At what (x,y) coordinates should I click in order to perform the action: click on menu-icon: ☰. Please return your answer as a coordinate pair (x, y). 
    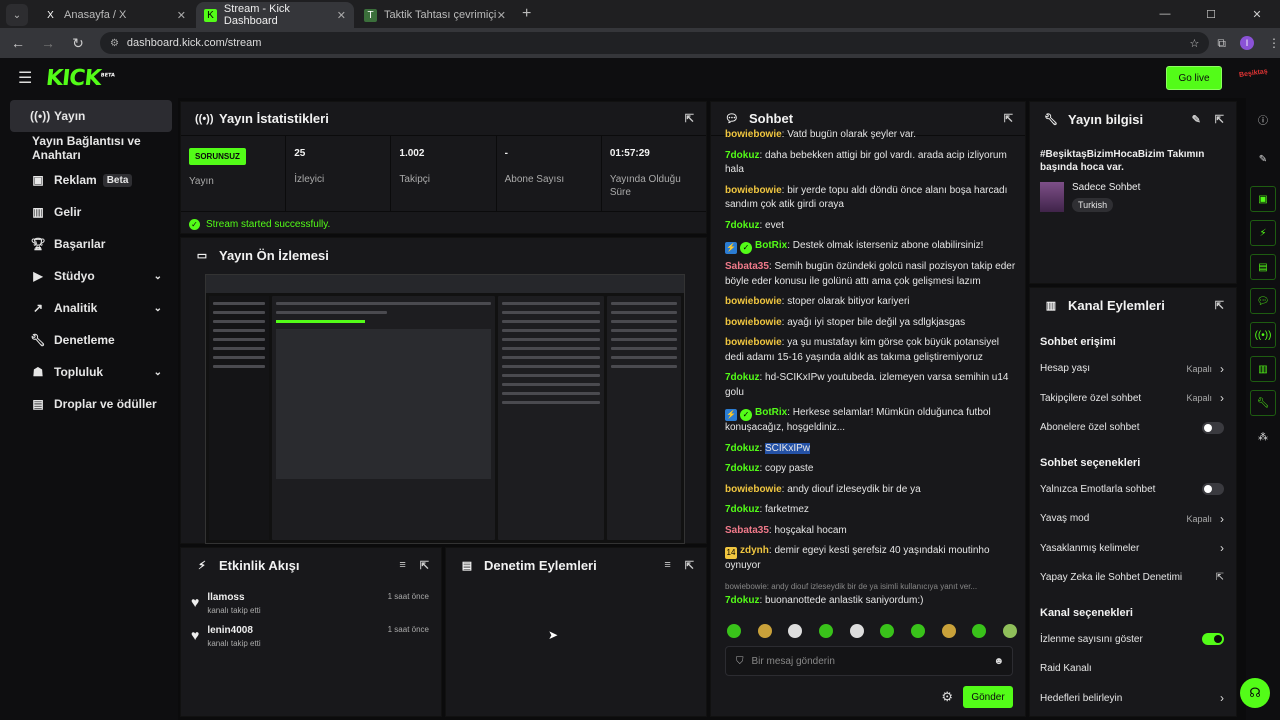
    Looking at the image, I should click on (25, 78).